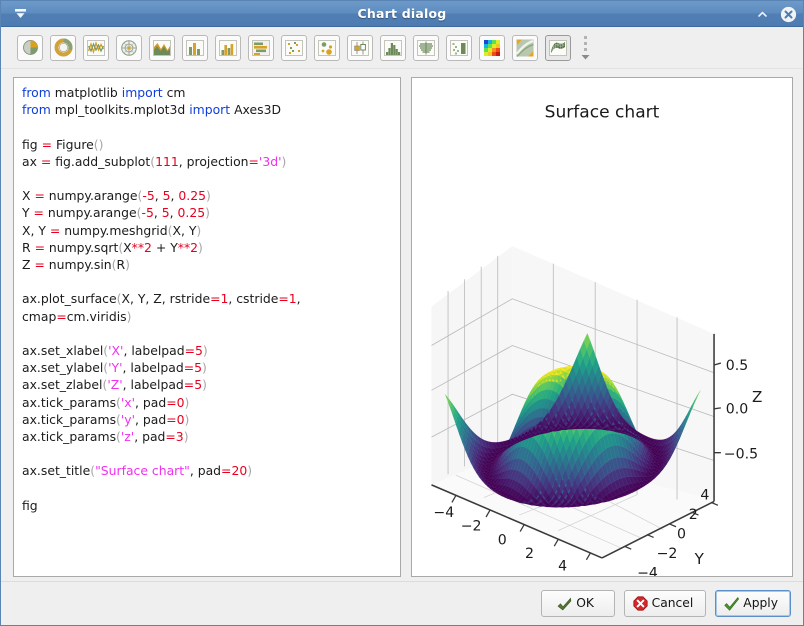 The image size is (804, 626). What do you see at coordinates (529, 554) in the screenshot?
I see `x-tick-3: 2` at bounding box center [529, 554].